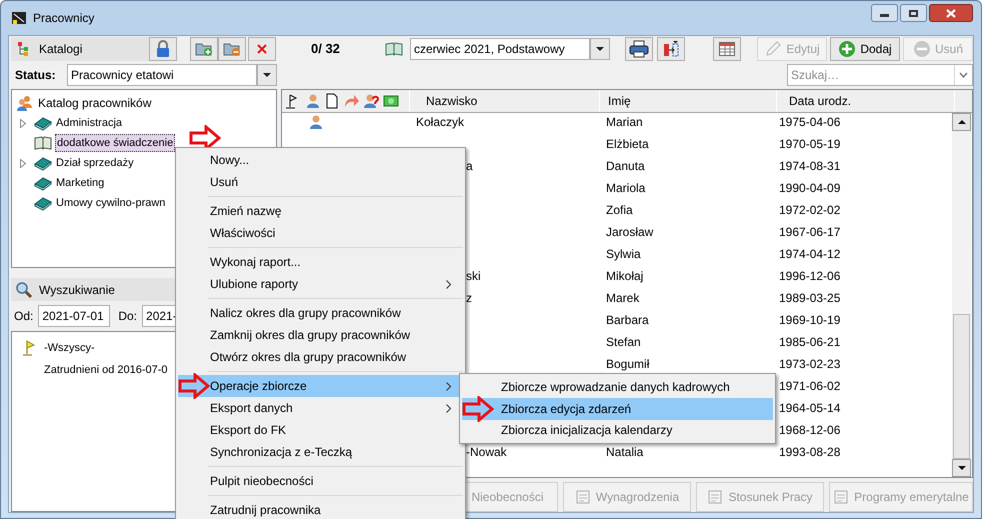  Describe the element at coordinates (623, 254) in the screenshot. I see `table-cell: Sylwia` at that location.